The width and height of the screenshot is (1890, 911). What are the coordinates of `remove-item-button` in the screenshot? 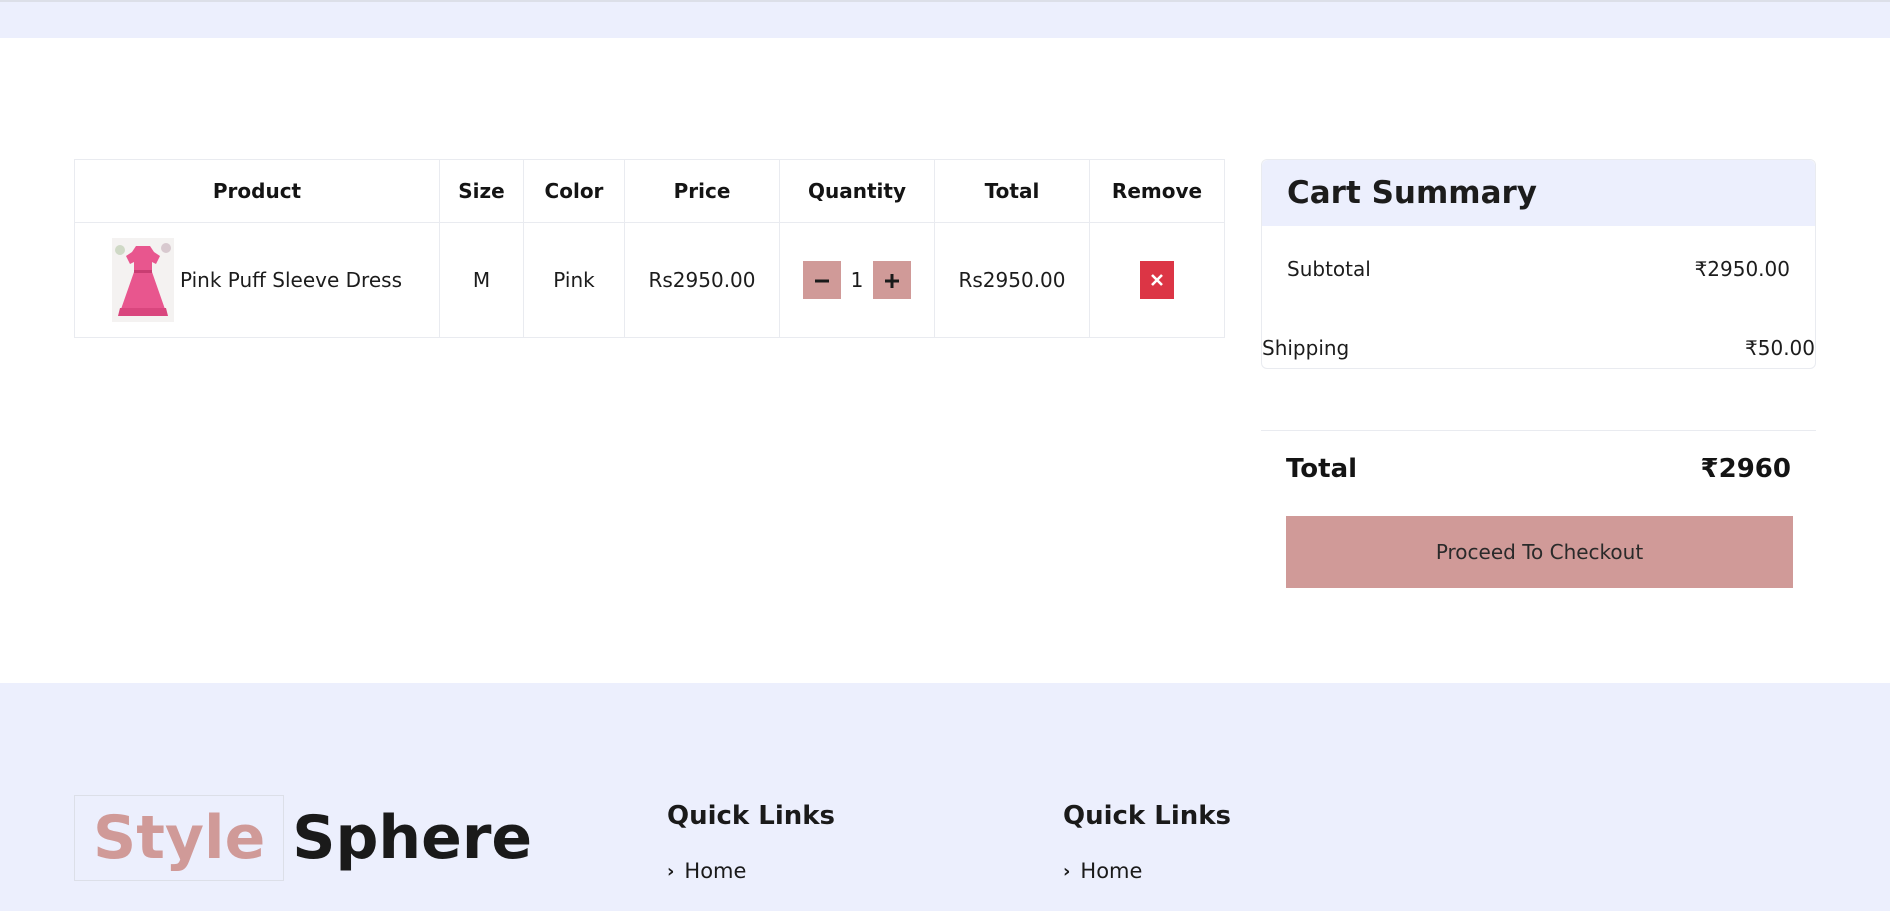 It's located at (1157, 280).